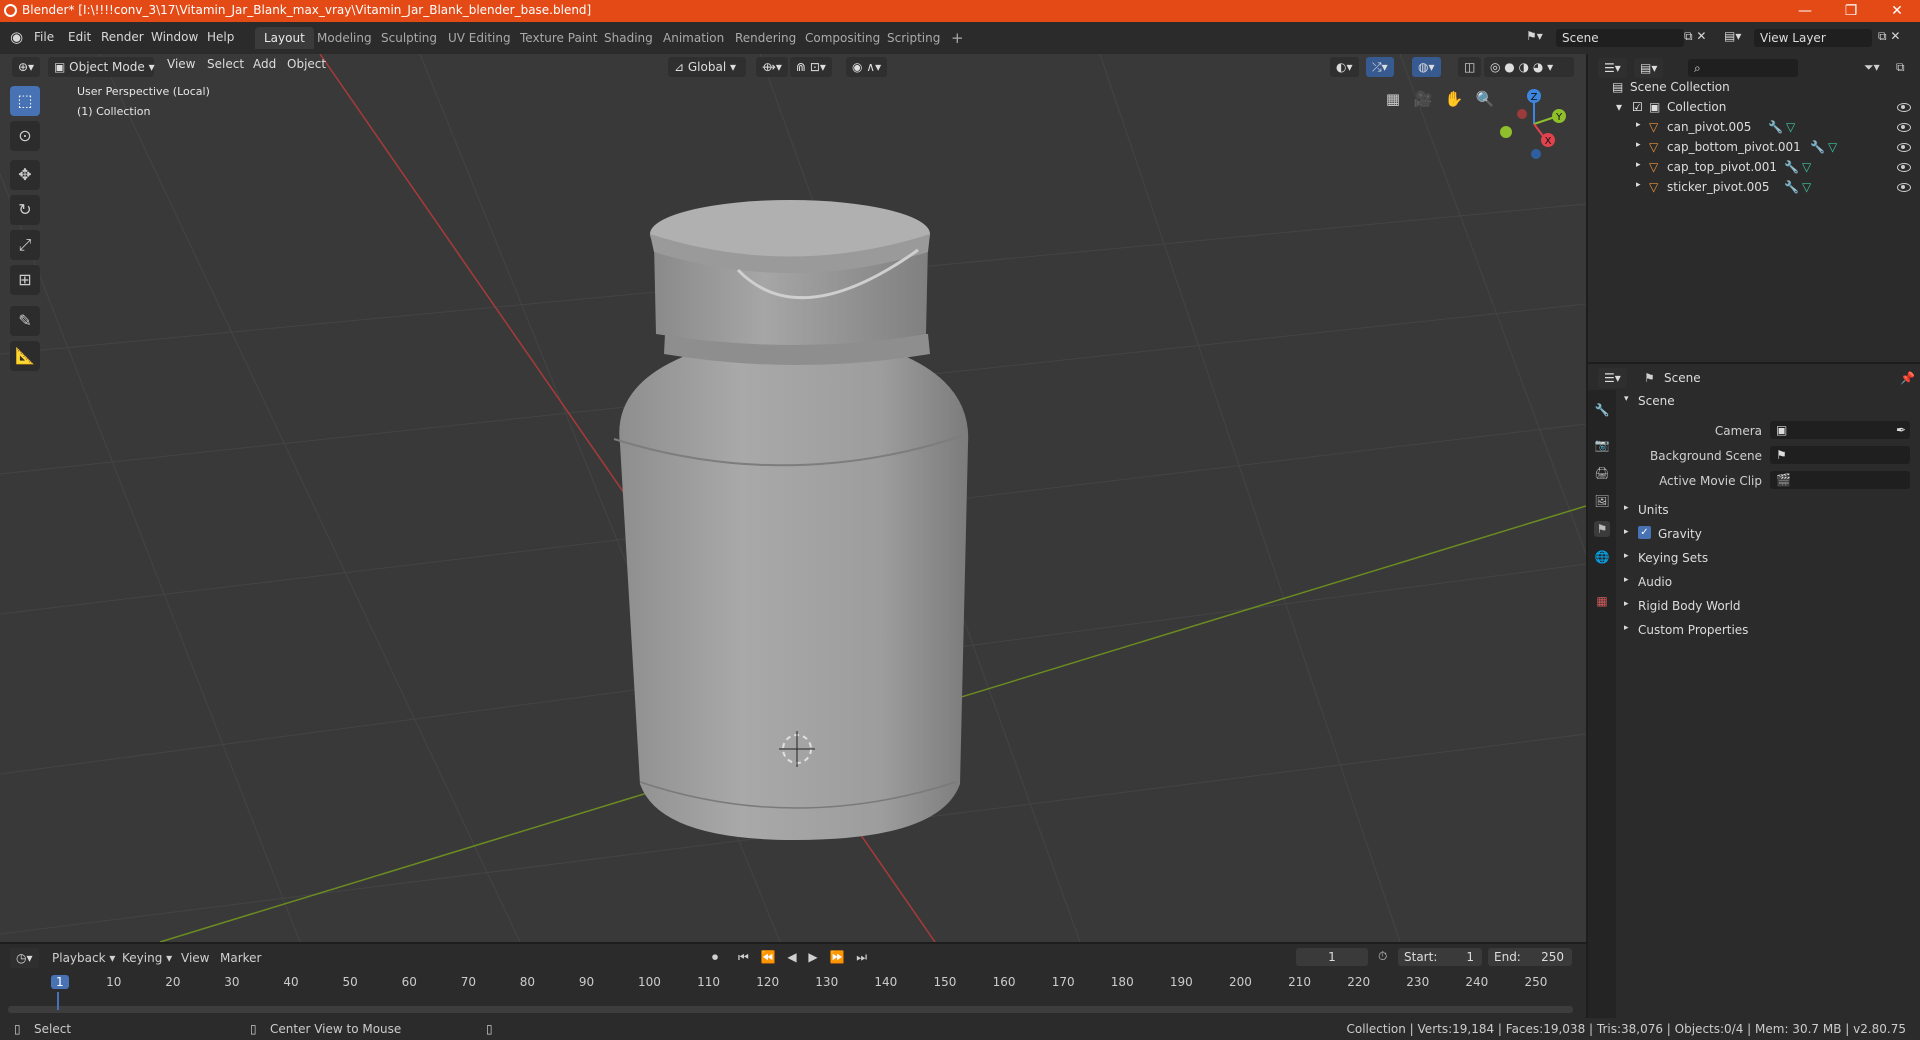 The width and height of the screenshot is (1920, 1040). What do you see at coordinates (1619, 107) in the screenshot?
I see `expand-arrow-icon: ▾` at bounding box center [1619, 107].